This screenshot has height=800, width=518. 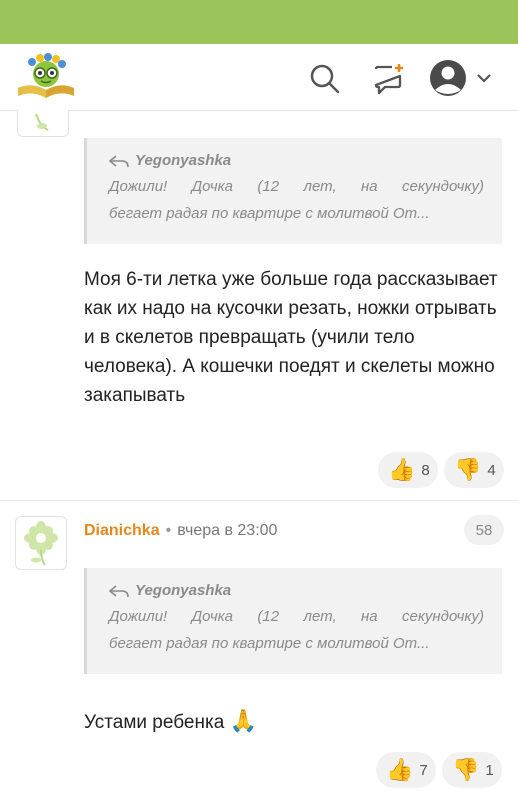 I want to click on dislike-count: 4, so click(x=491, y=470).